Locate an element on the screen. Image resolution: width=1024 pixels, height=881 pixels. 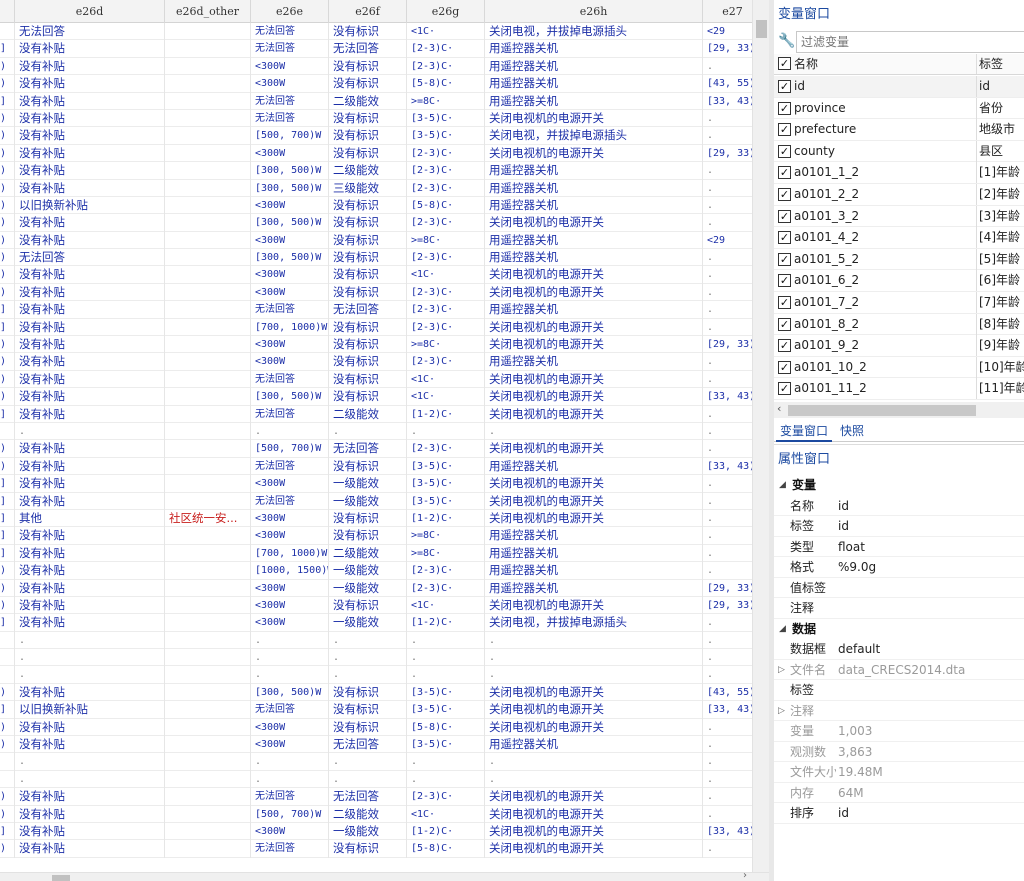
collapse-triangle-icon: ◢ is located at coordinates (782, 629).